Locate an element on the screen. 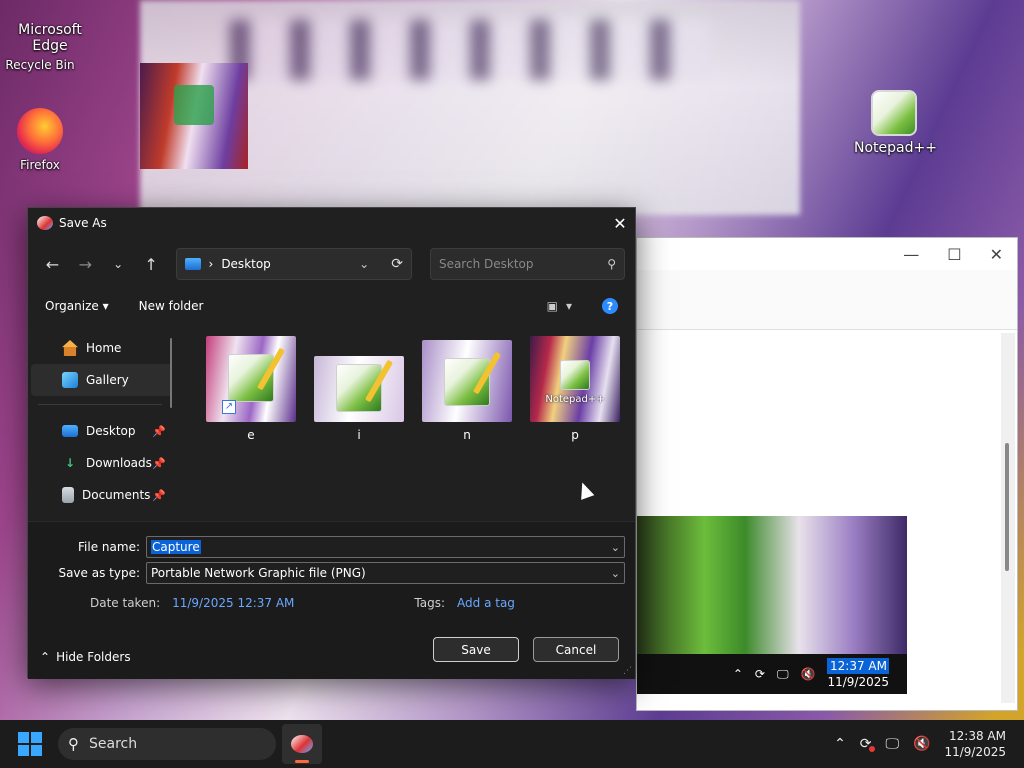  save-type-select: Portable Network Graphic file (PNG) ⌄ is located at coordinates (385, 573).